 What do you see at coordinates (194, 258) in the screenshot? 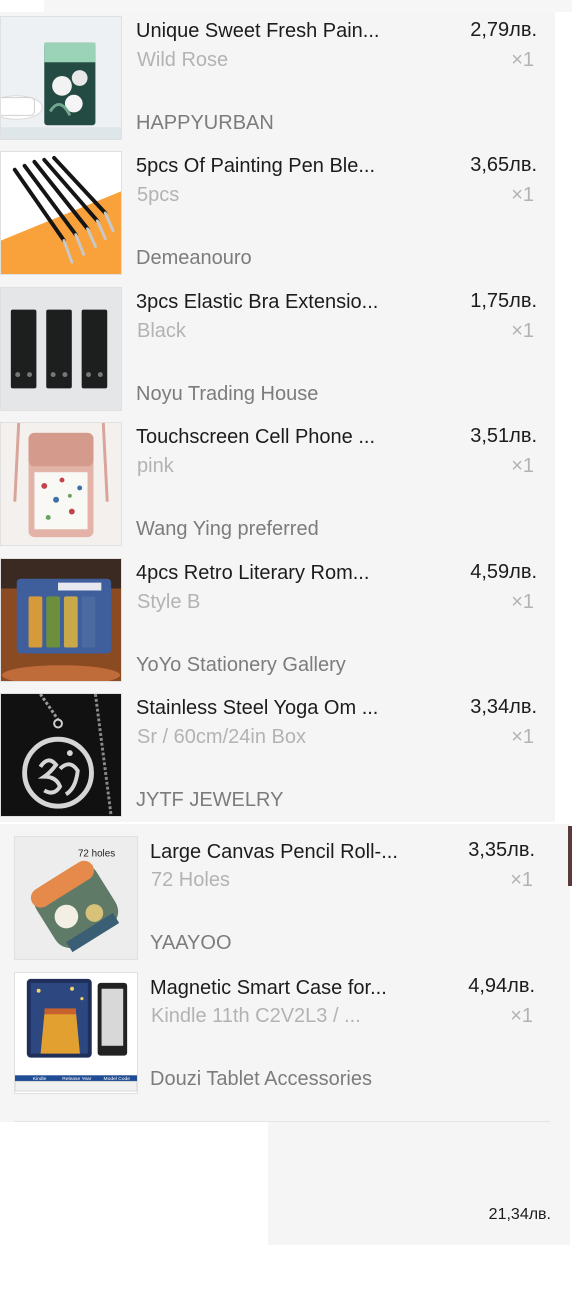
I see `store-name: Demeanouro` at bounding box center [194, 258].